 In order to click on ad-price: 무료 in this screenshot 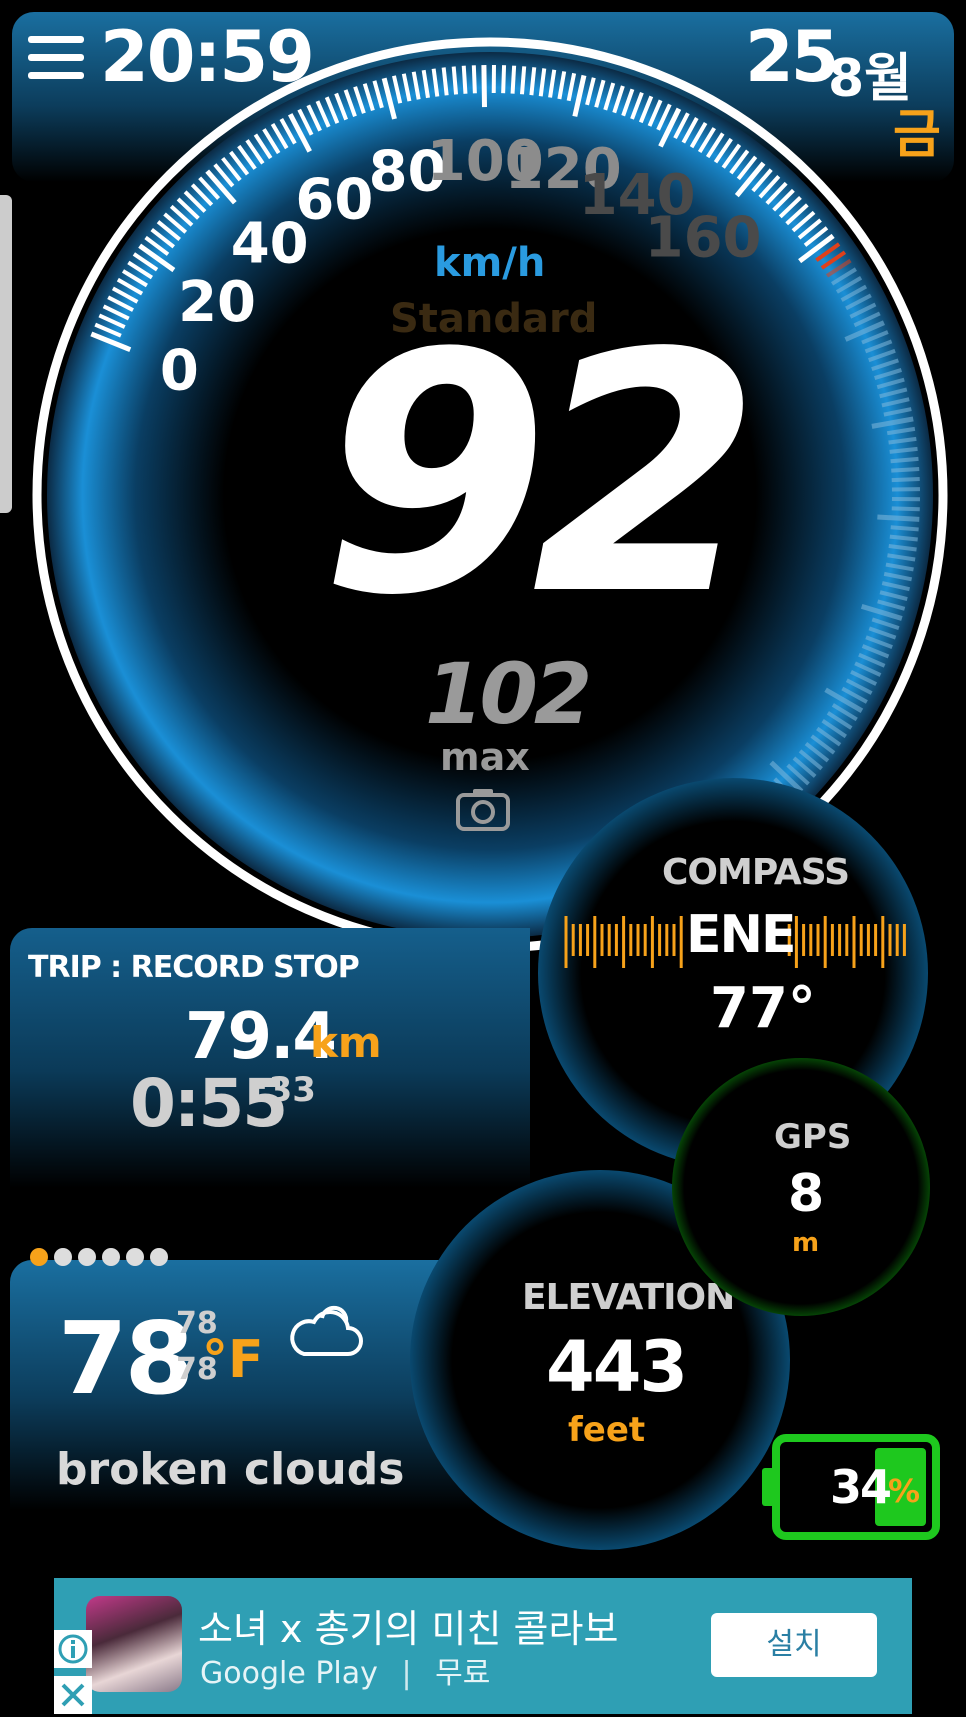, I will do `click(463, 1673)`.